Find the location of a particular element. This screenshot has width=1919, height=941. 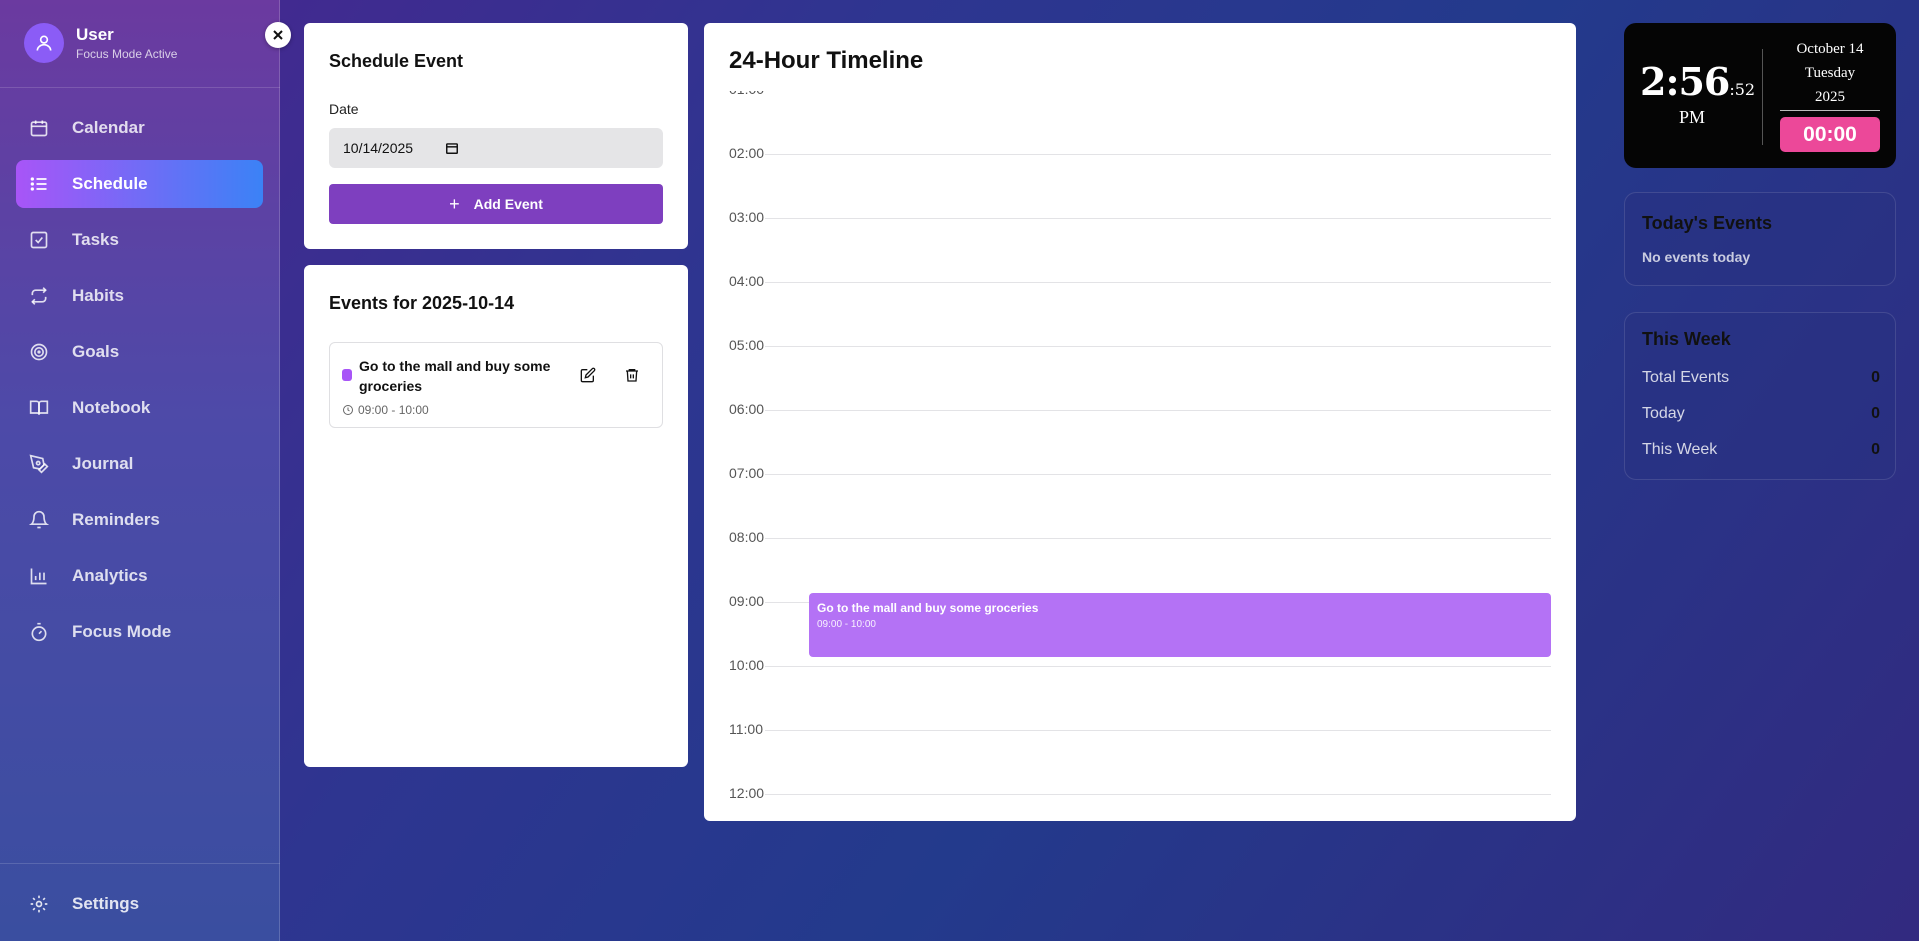

repeat-icon is located at coordinates (39, 296).